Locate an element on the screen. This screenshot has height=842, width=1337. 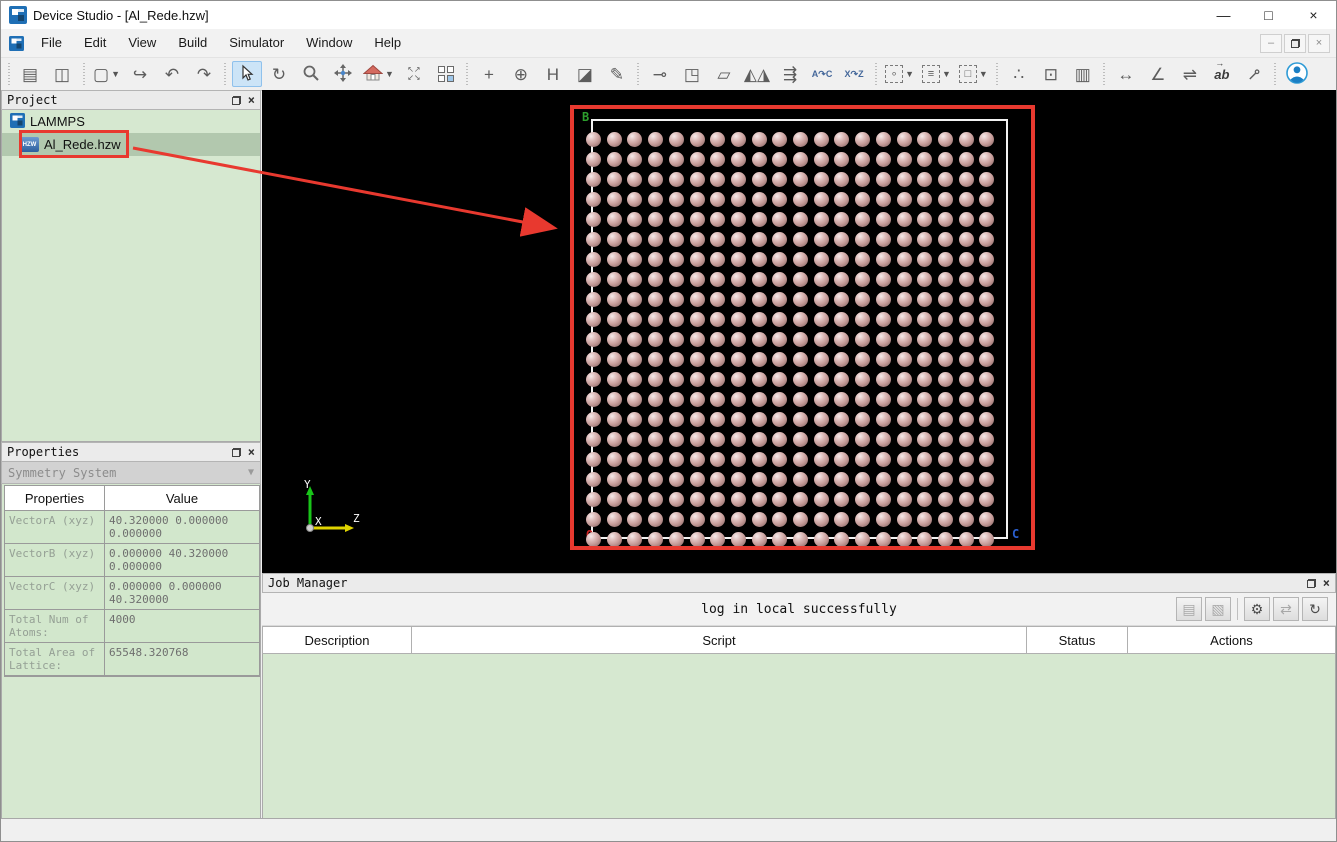
menu-edit: Edit is located at coordinates (95, 42).